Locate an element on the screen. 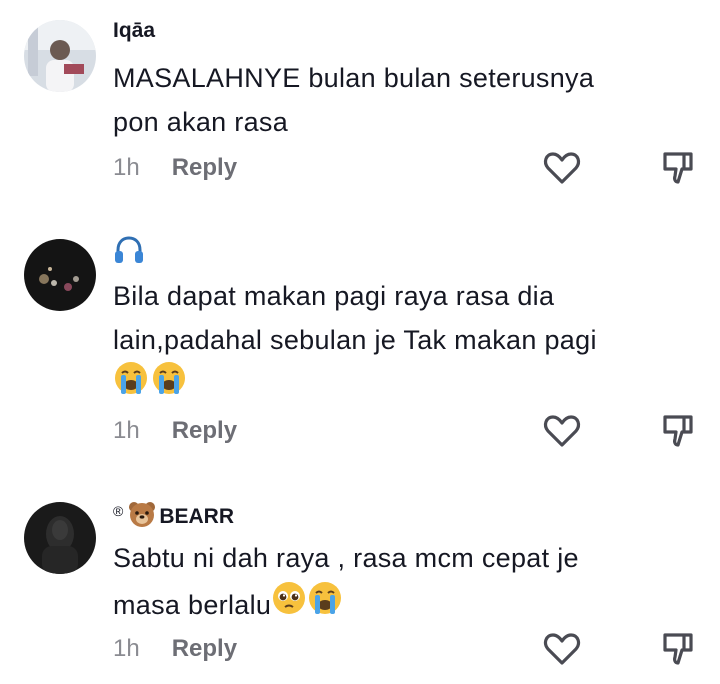  username-text: Iqāa is located at coordinates (134, 31).